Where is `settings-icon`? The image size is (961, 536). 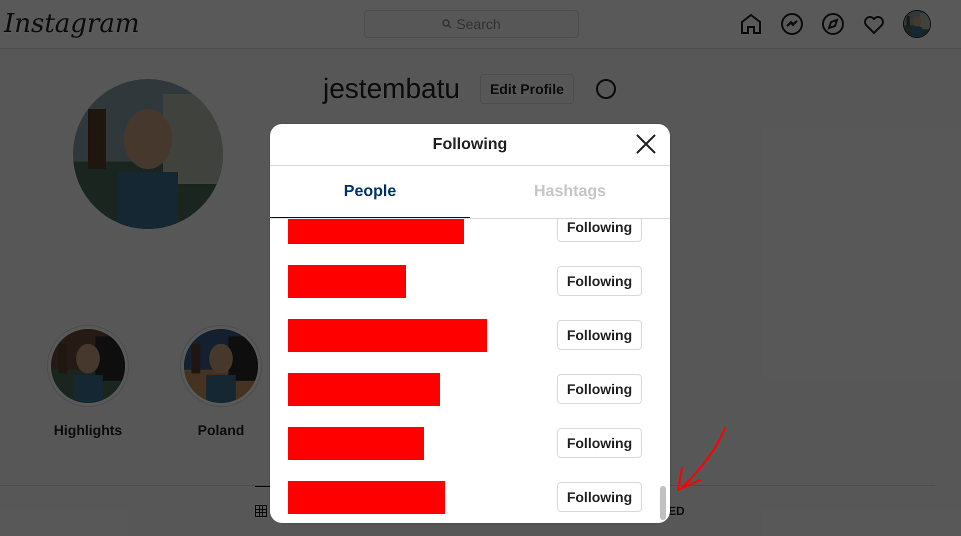
settings-icon is located at coordinates (606, 89).